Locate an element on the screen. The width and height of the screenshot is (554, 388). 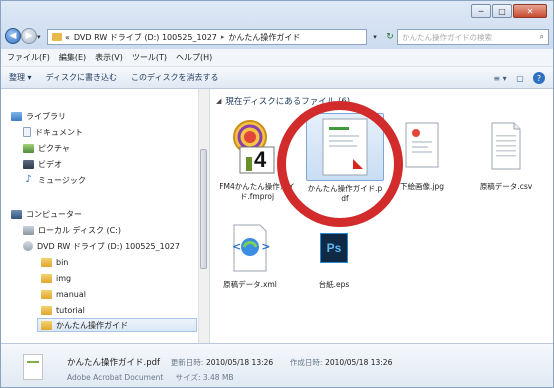
details-created-label: 作成日時: is located at coordinates (306, 362).